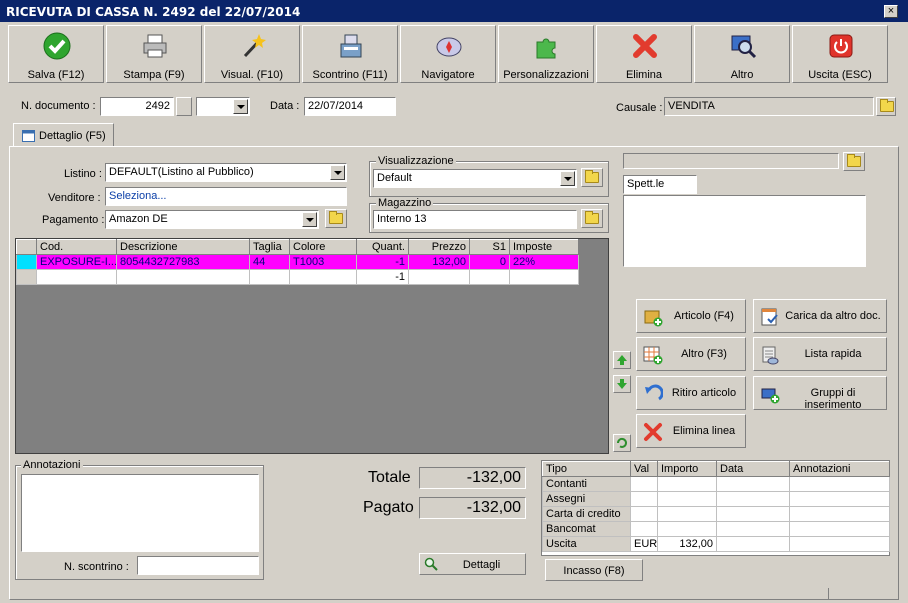 This screenshot has width=908, height=603. Describe the element at coordinates (212, 219) in the screenshot. I see `pagamento-select: Amazon DE` at that location.